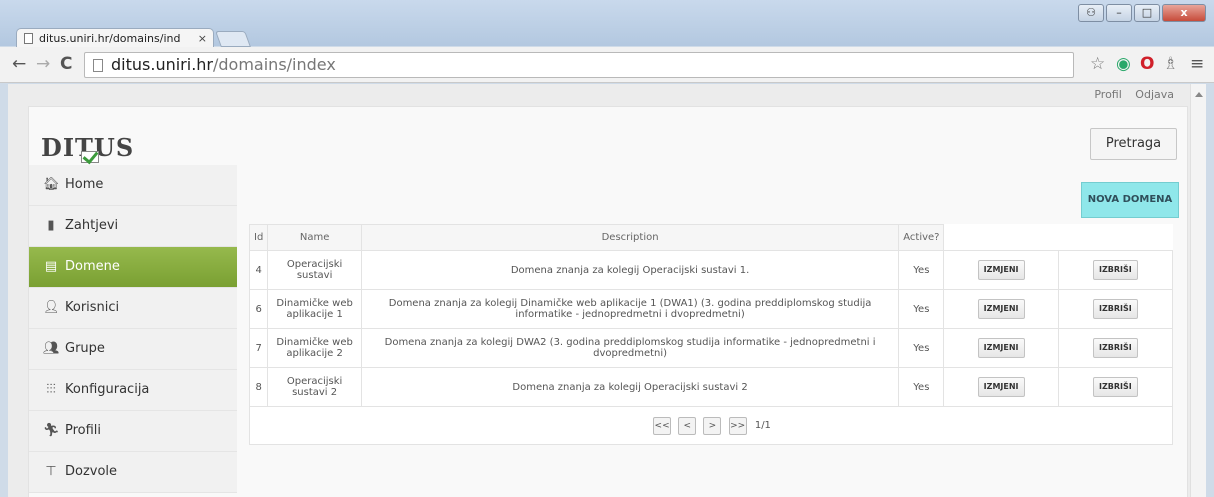 The height and width of the screenshot is (497, 1214). I want to click on sidebar-item-korisnici: 👤︎ Korisnici, so click(133, 308).